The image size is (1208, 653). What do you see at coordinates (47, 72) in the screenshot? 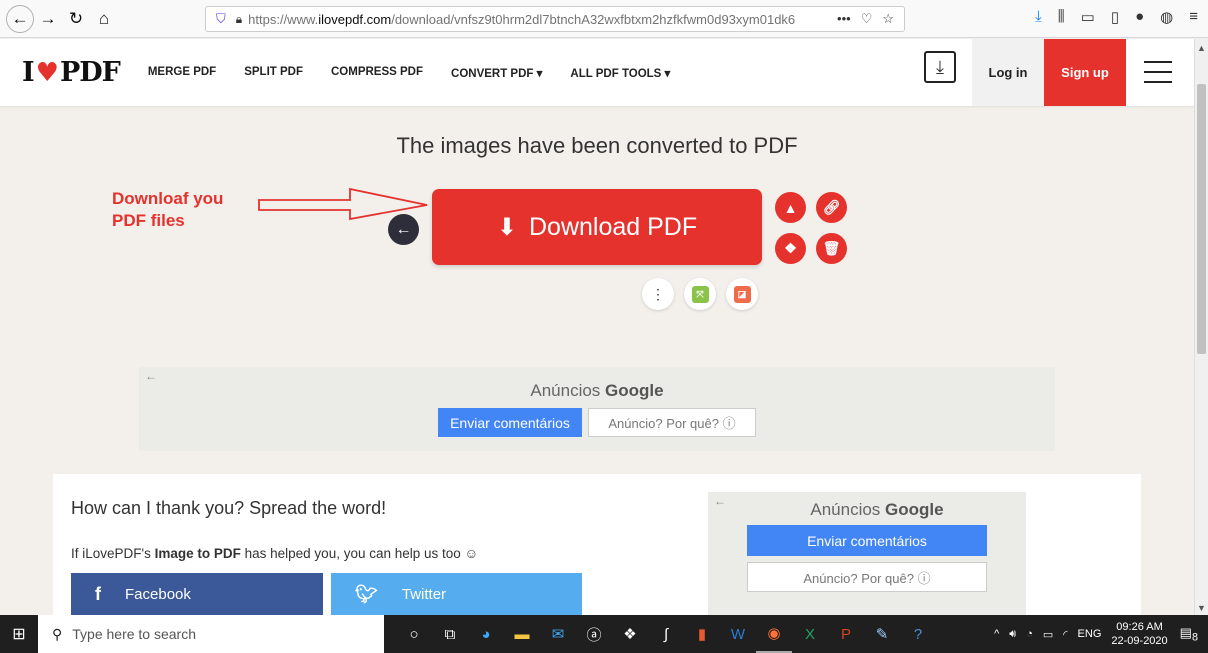
I see `heart-icon: ♥` at bounding box center [47, 72].